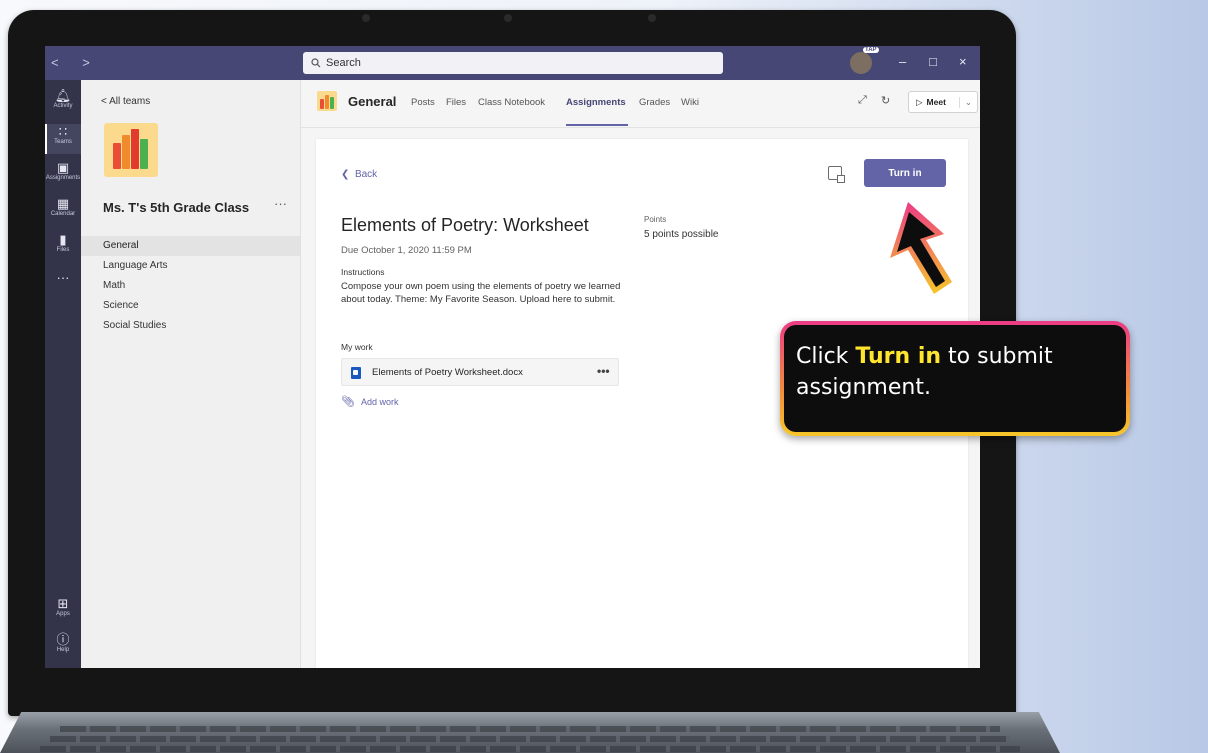  Describe the element at coordinates (902, 61) in the screenshot. I see `minimize-button: –` at that location.